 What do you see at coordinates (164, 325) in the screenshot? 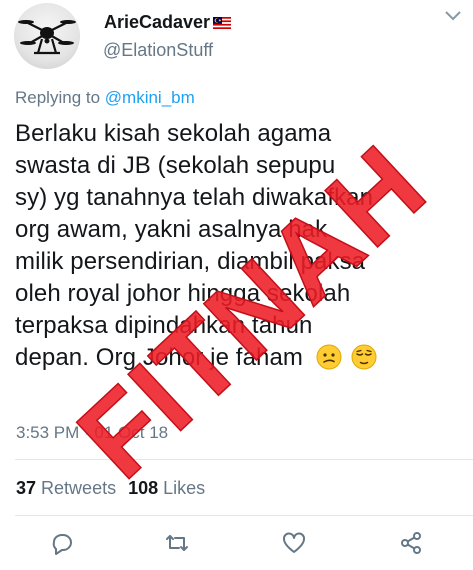
I see `tweet-text-line: terpaksa dipindahkan tahun` at bounding box center [164, 325].